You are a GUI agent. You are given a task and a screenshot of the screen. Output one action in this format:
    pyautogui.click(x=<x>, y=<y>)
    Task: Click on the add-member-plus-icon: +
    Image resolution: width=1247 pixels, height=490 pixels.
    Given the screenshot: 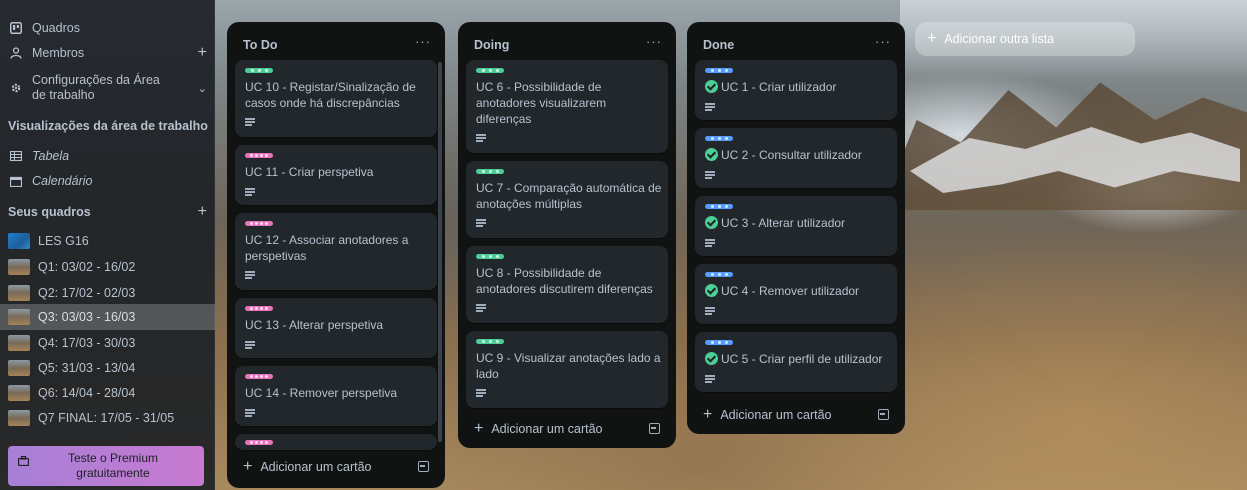 What is the action you would take?
    pyautogui.click(x=202, y=53)
    